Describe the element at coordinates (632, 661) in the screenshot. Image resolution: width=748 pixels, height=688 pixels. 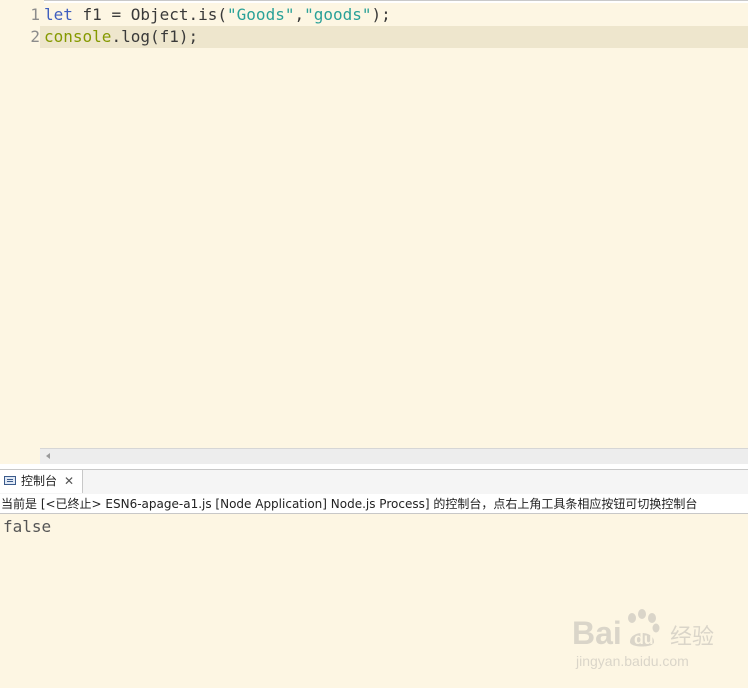
I see `svg-text: jingyan.baidu.com` at that location.